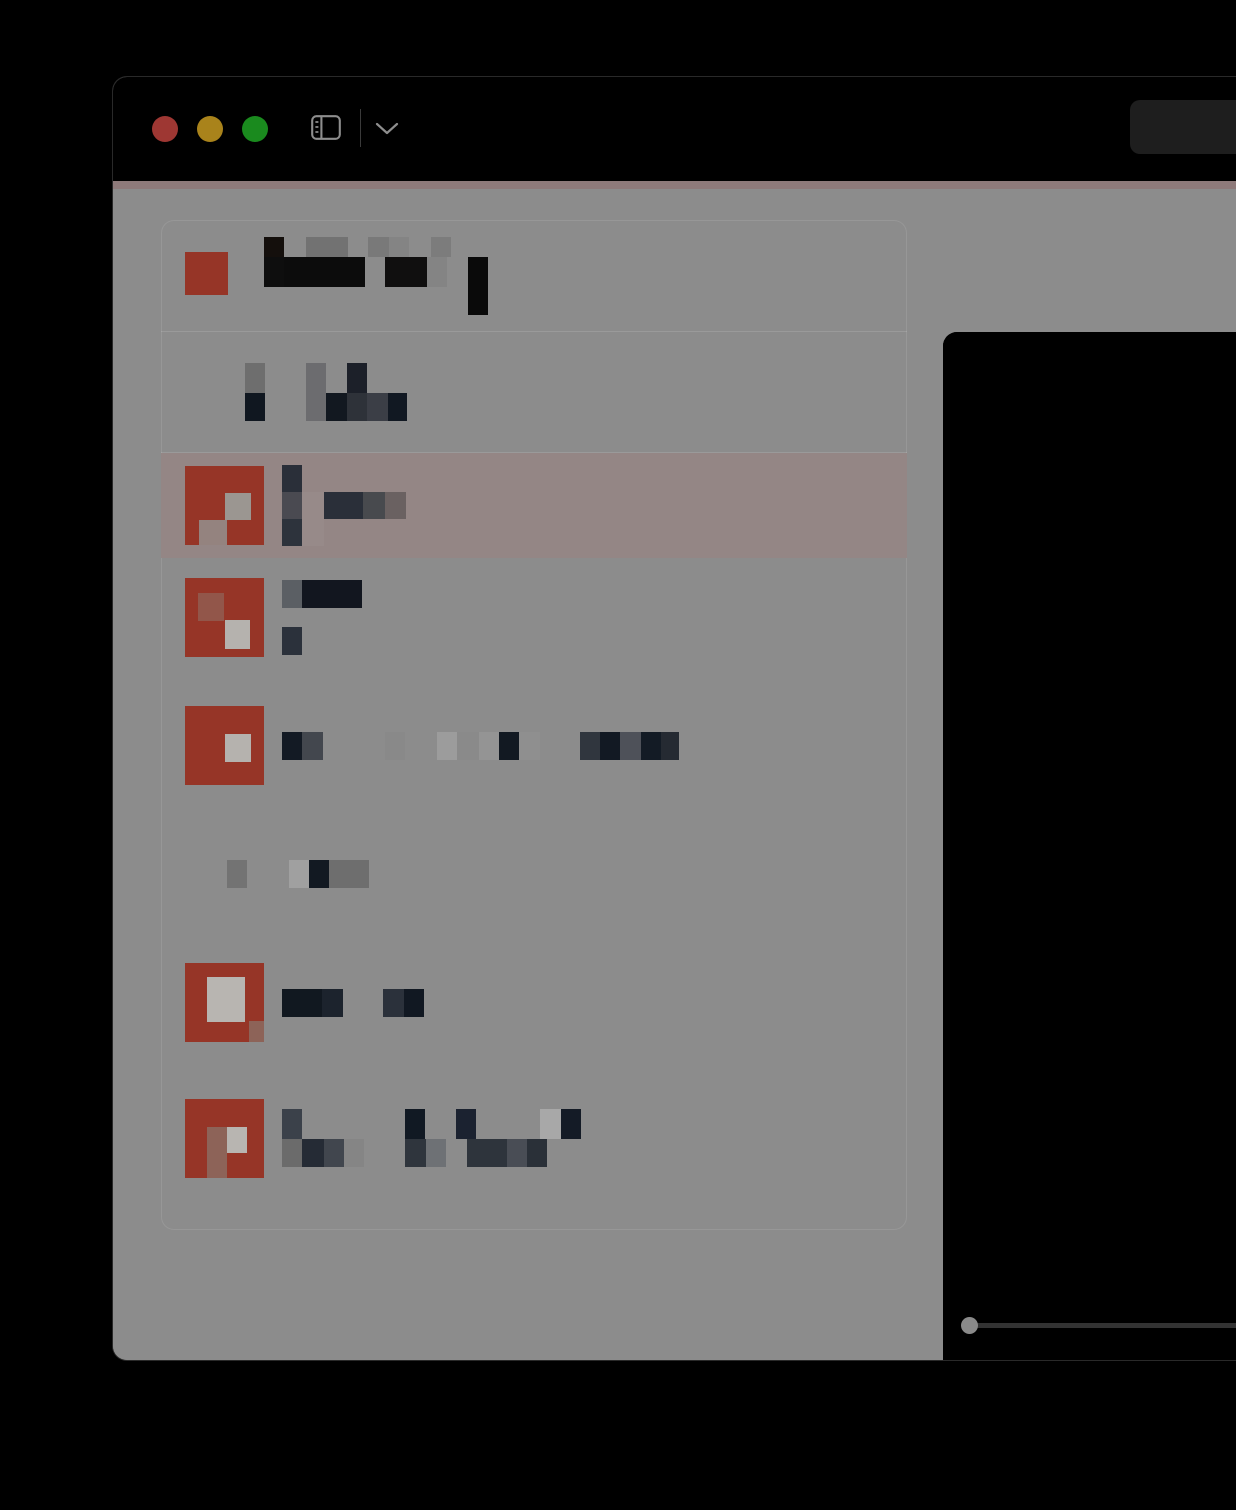 This screenshot has height=1510, width=1236. I want to click on sidebar-toggle-icon, so click(326, 127).